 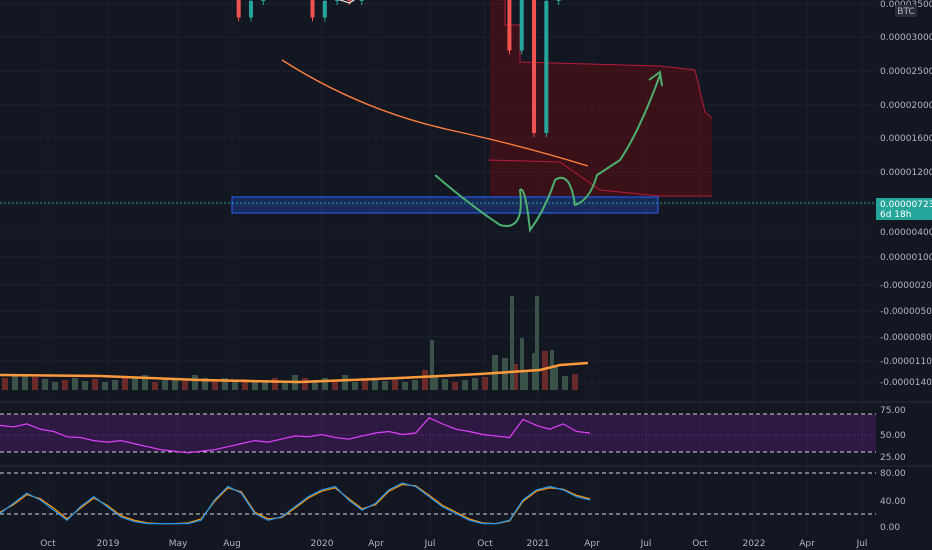 What do you see at coordinates (906, 106) in the screenshot?
I see `price-tick-label: 0.00002000` at bounding box center [906, 106].